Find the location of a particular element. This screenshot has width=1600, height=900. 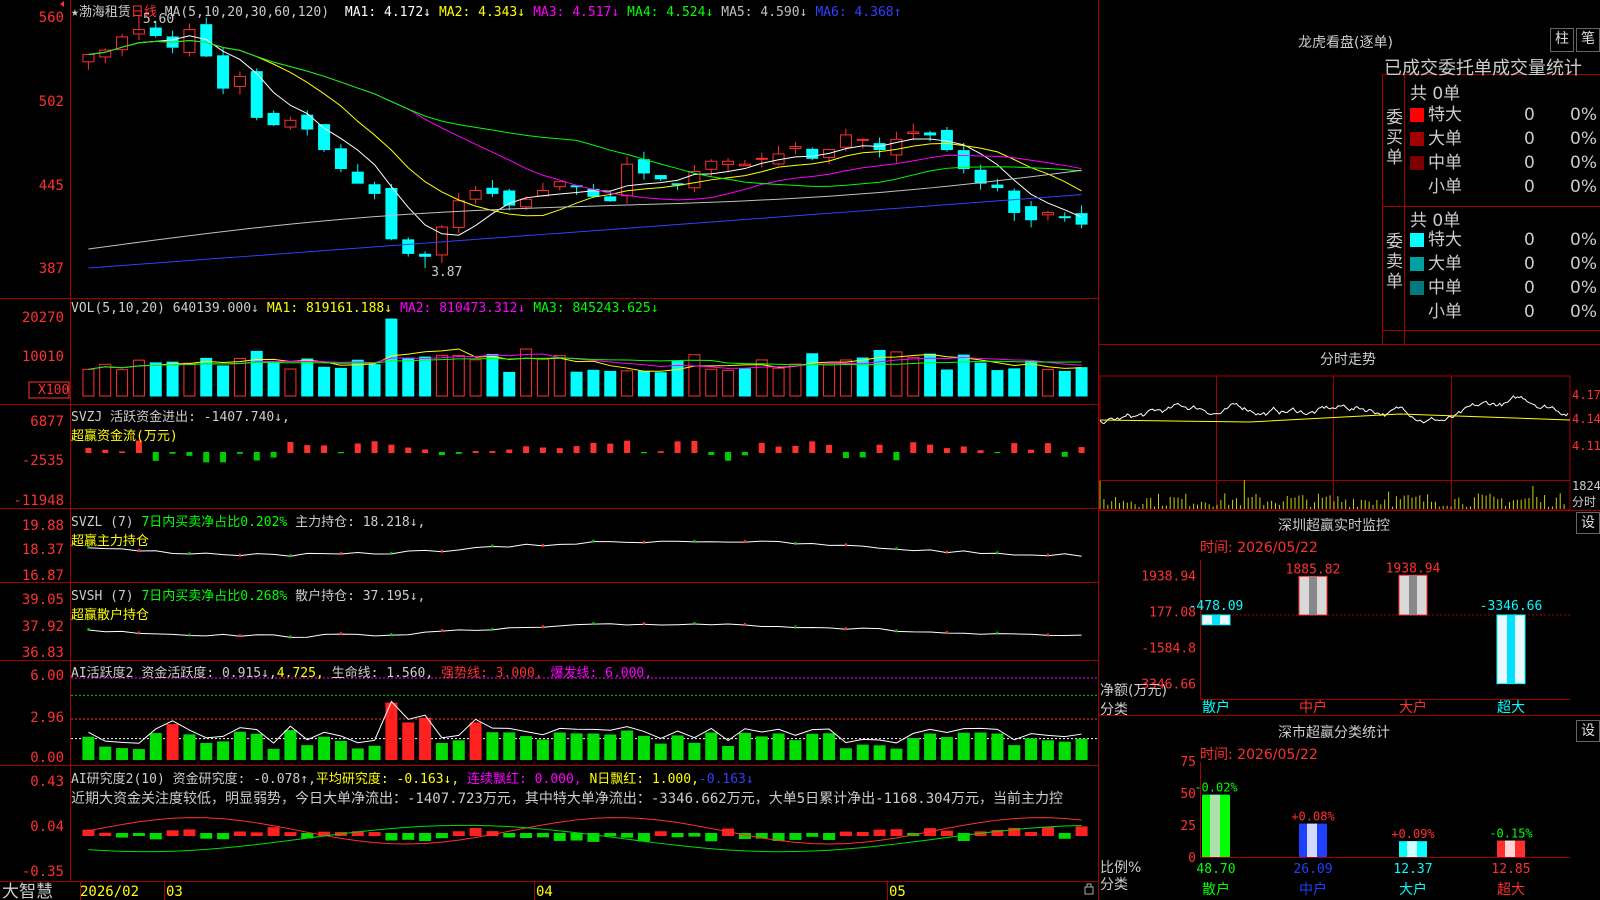

tick-mode-button: 笔 is located at coordinates (1588, 40).